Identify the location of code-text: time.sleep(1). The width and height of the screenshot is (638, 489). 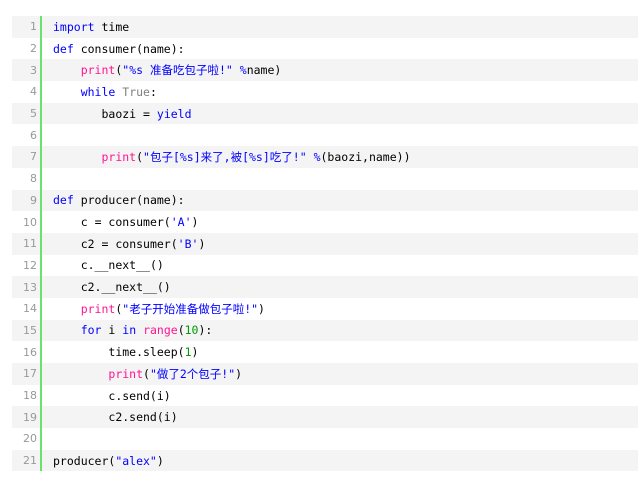
(120, 352).